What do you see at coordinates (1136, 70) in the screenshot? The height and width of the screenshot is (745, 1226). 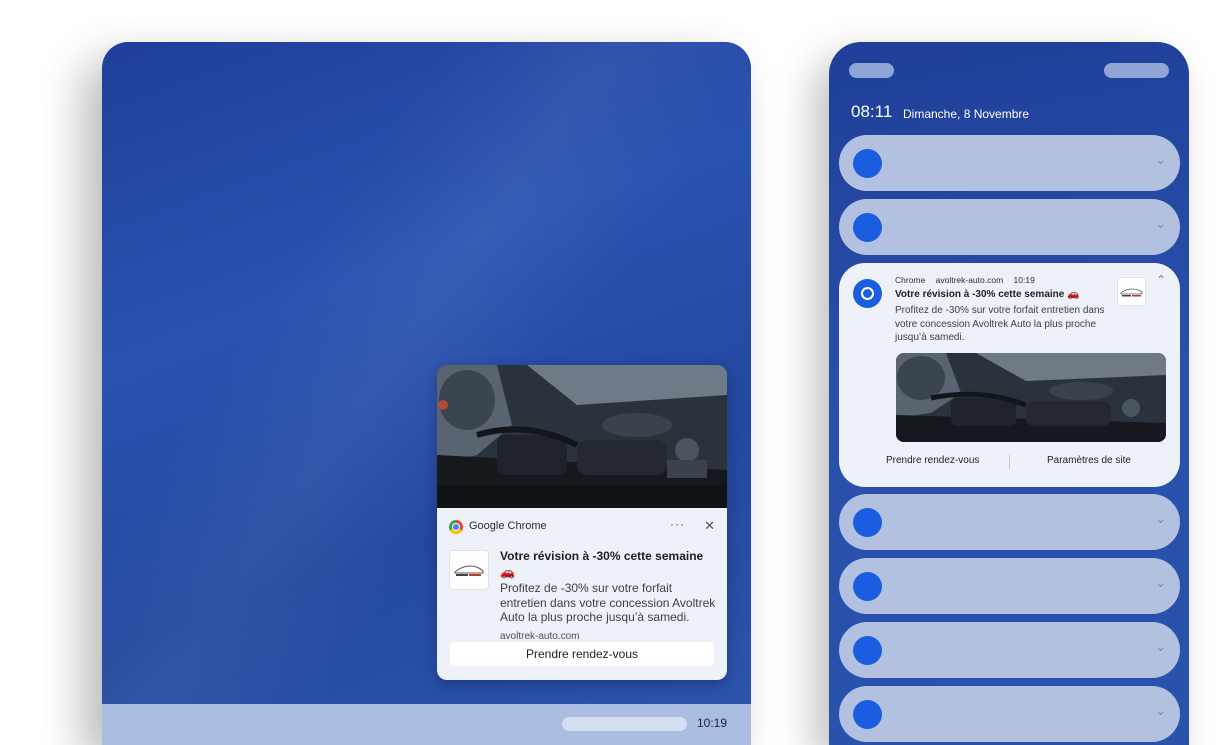 I see `status-bar-right-placeholder` at bounding box center [1136, 70].